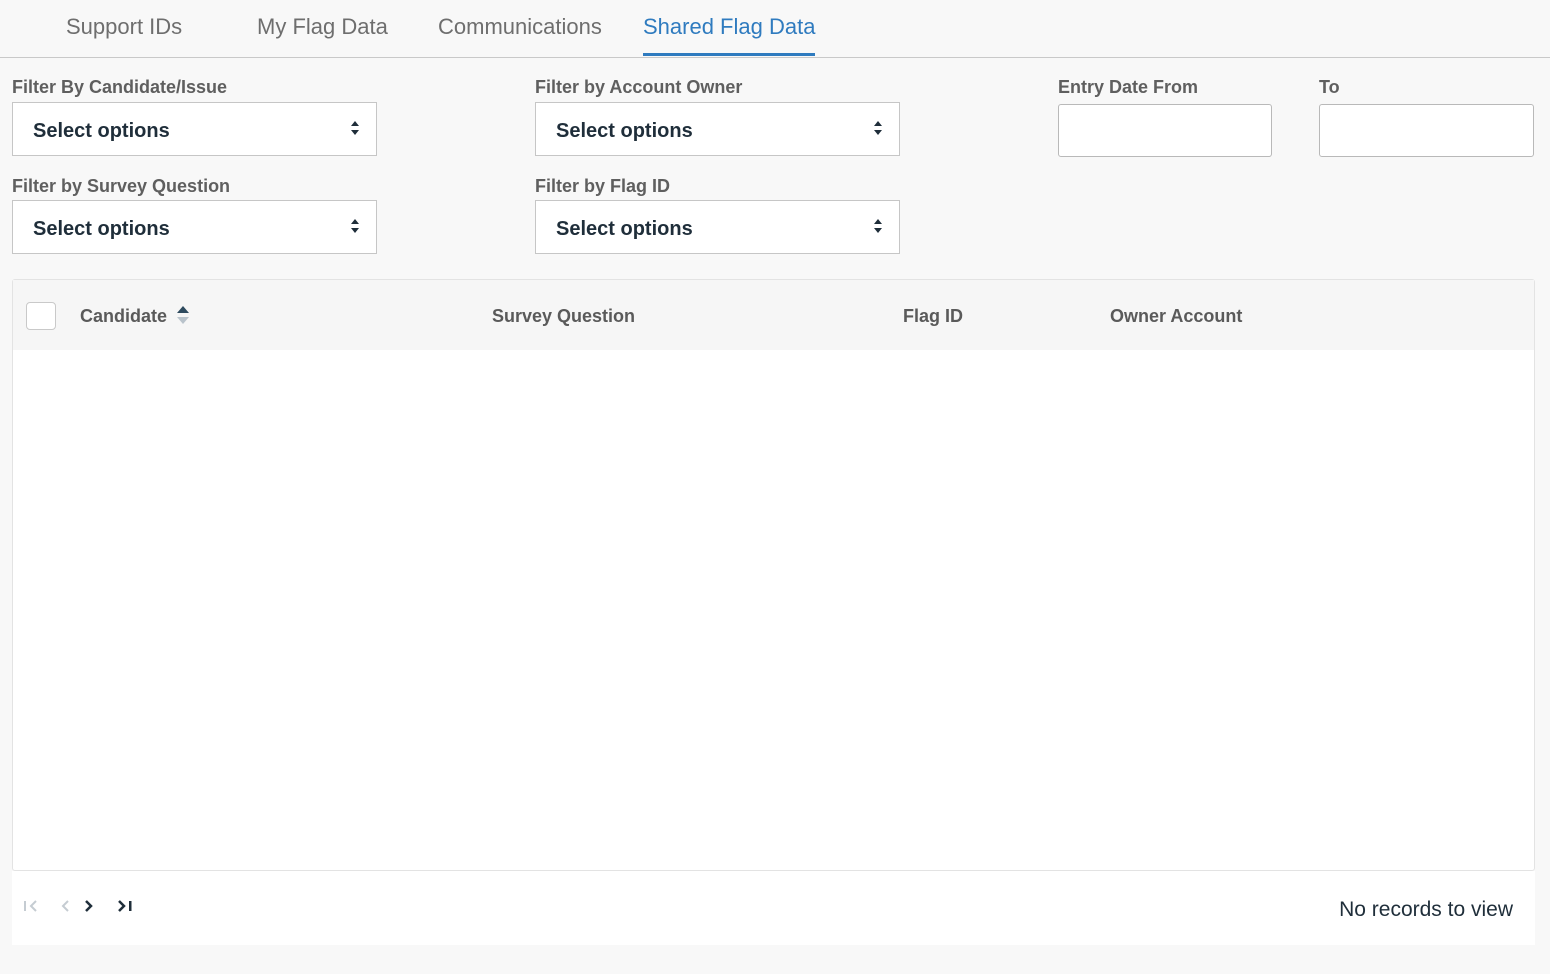  I want to click on next-page-icon, so click(89, 906).